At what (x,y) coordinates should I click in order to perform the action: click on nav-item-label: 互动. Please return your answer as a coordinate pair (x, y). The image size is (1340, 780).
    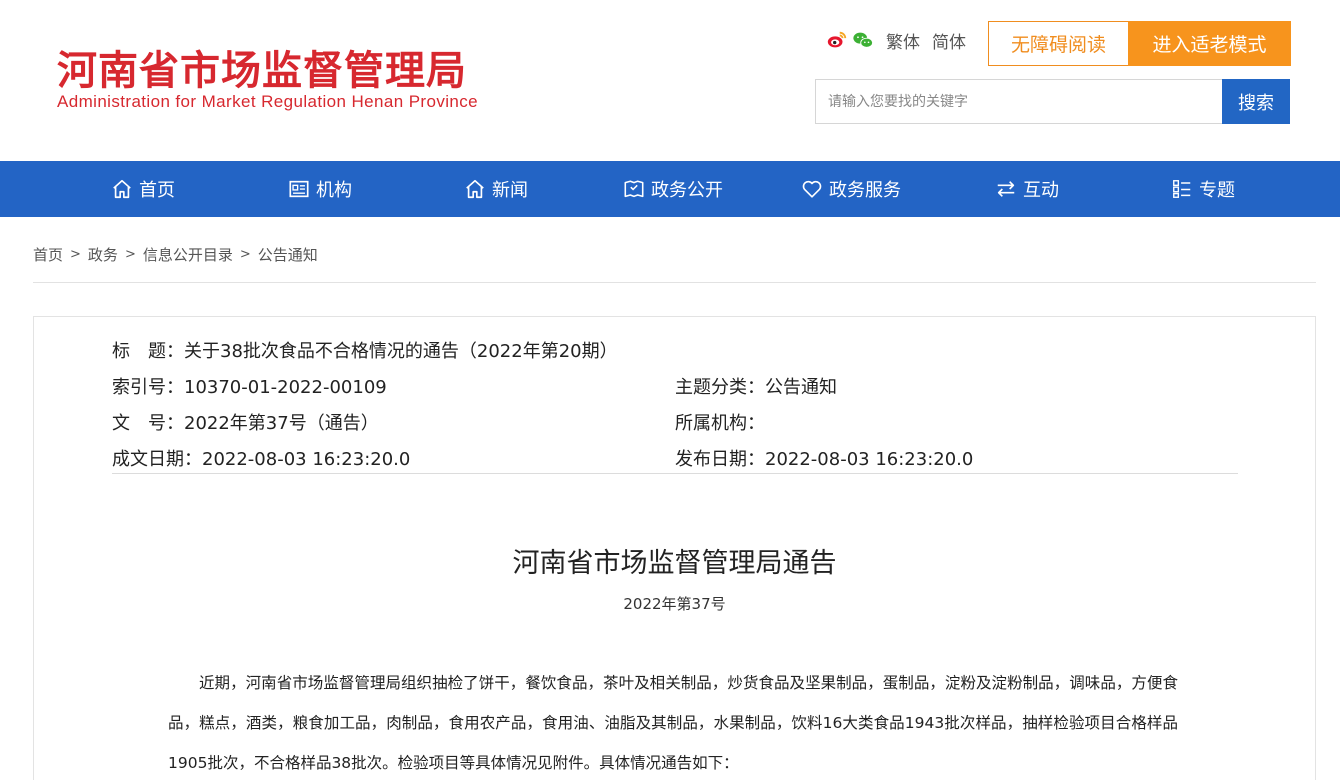
    Looking at the image, I should click on (1041, 190).